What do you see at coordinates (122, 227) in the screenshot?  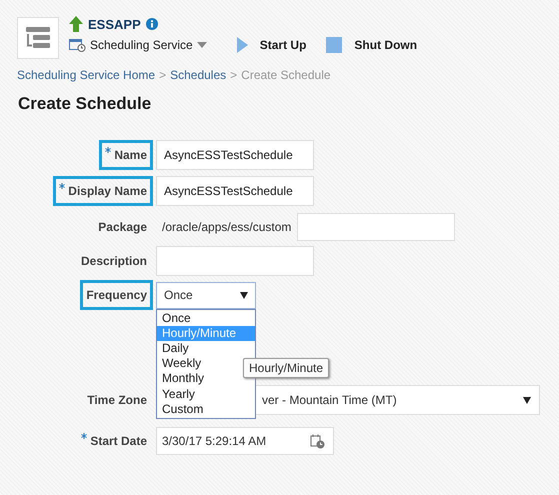 I see `field-label: Package` at bounding box center [122, 227].